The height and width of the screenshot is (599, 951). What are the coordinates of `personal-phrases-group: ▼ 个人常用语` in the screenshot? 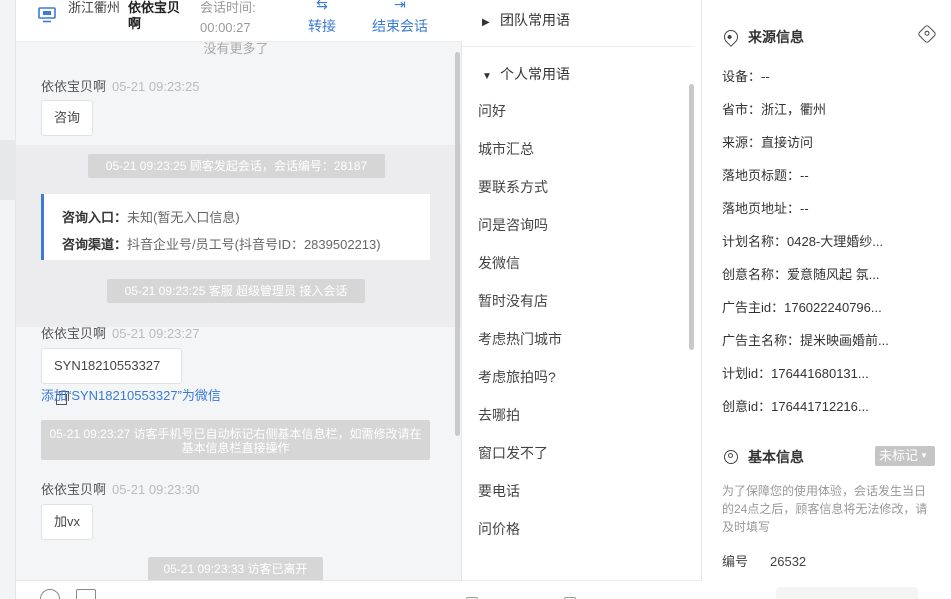 It's located at (526, 74).